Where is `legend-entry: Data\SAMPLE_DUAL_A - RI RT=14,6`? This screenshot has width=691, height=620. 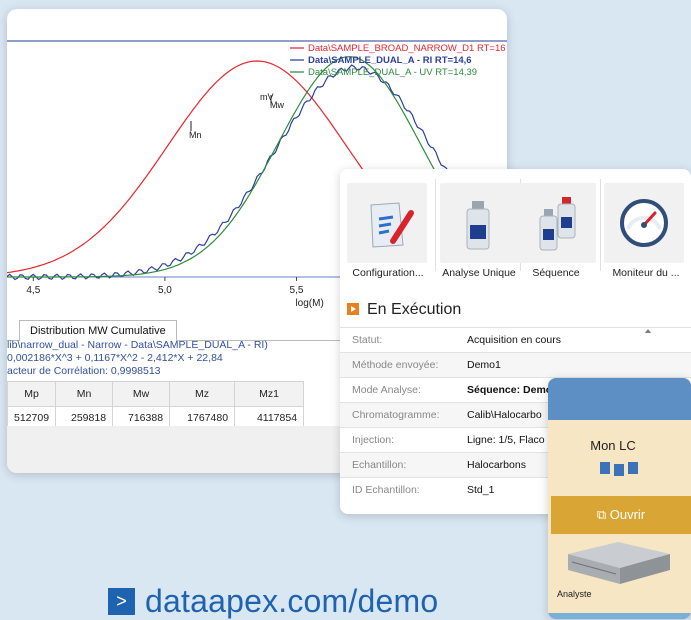 legend-entry: Data\SAMPLE_DUAL_A - RI RT=14,6 is located at coordinates (390, 60).